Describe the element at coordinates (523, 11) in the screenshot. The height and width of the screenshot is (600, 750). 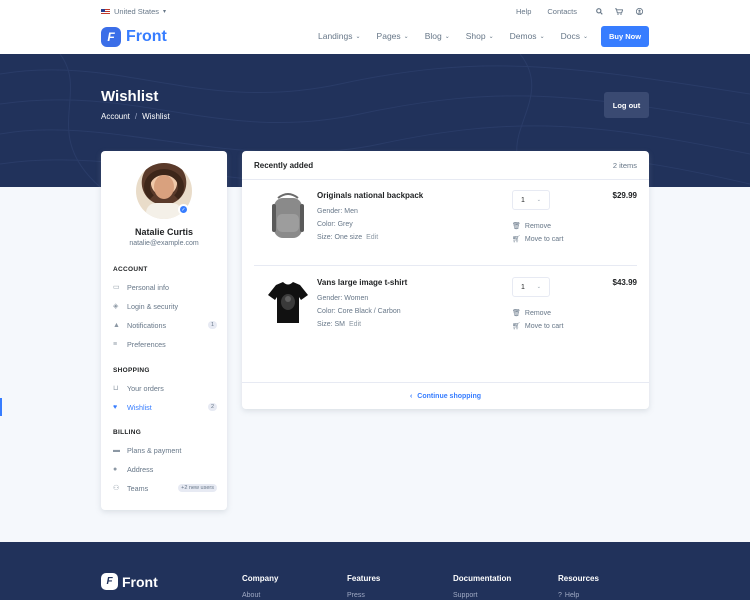
I see `help-link: Help` at that location.